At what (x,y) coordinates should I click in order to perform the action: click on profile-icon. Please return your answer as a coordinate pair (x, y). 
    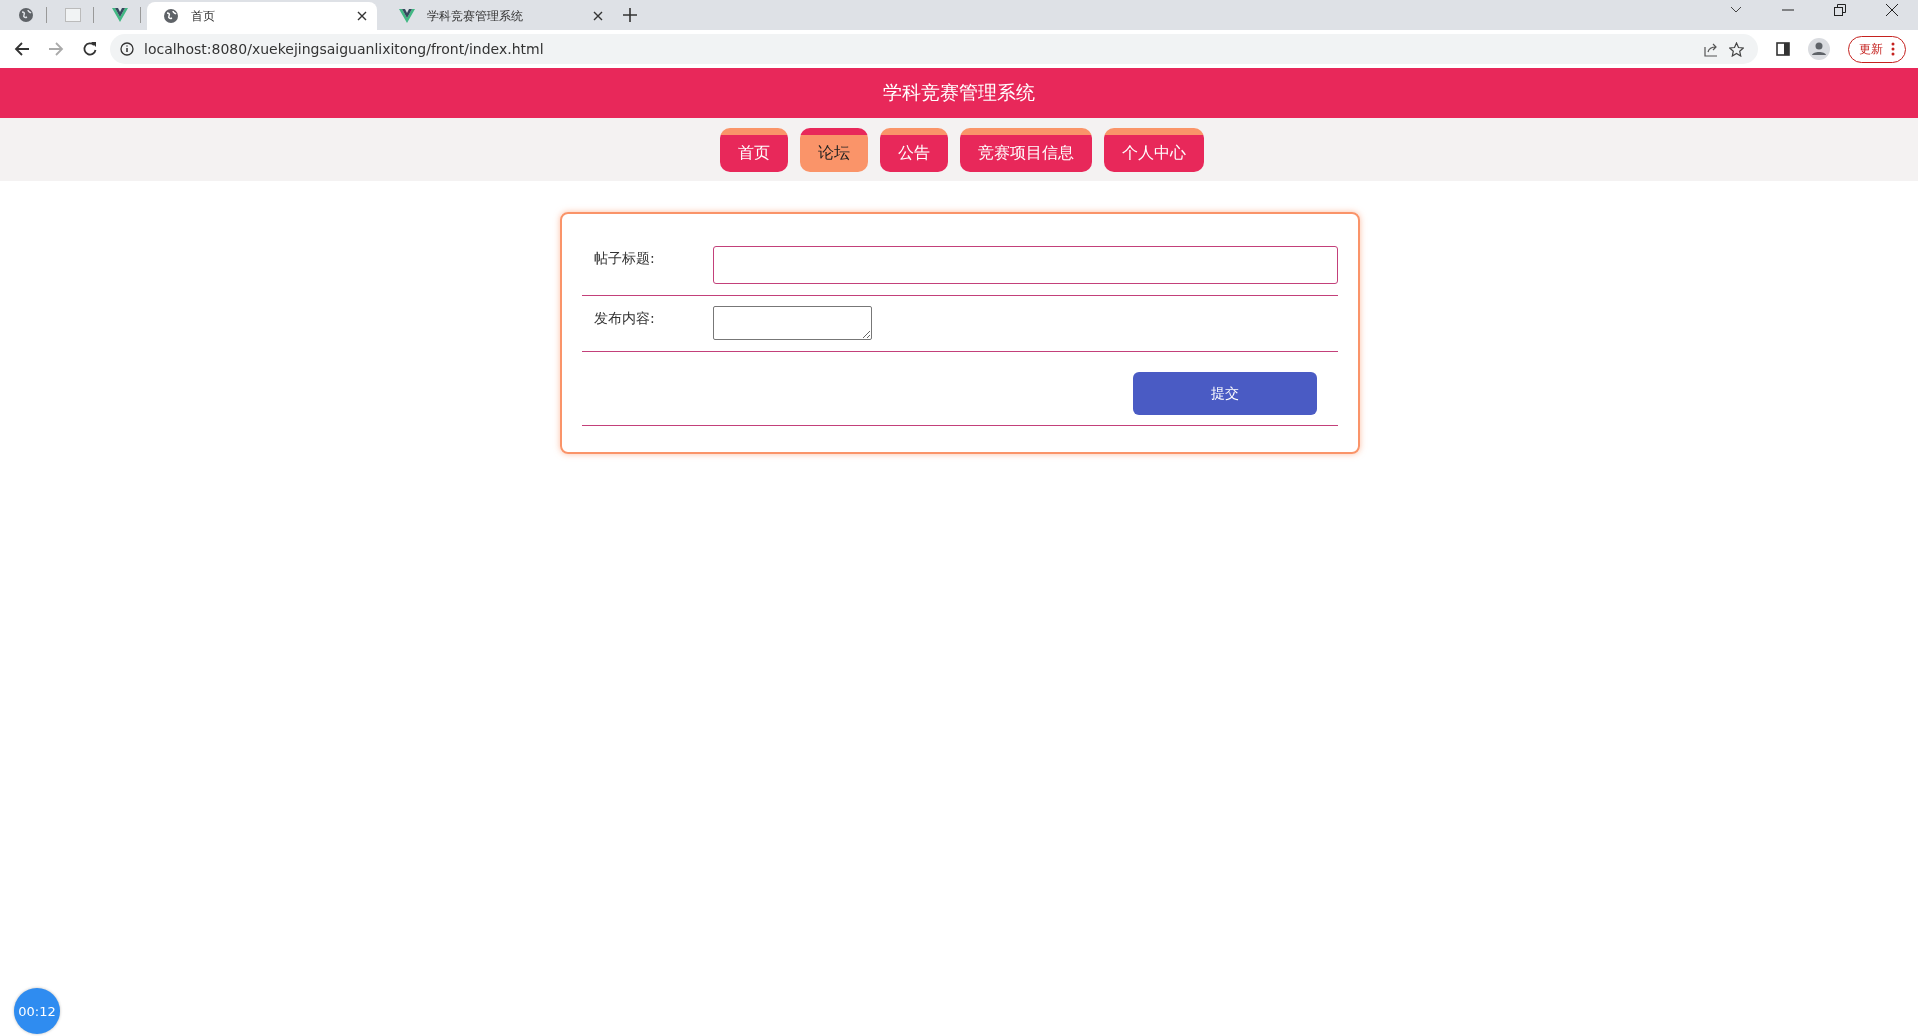
    Looking at the image, I should click on (1819, 49).